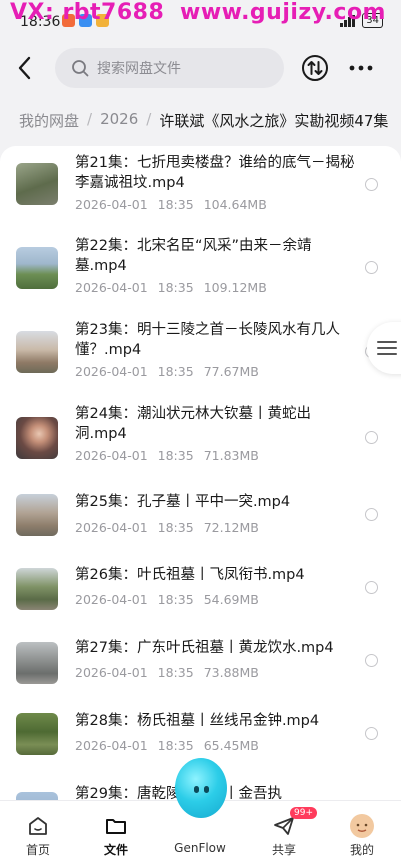 Image resolution: width=401 pixels, height=865 pixels. I want to click on folder-icon, so click(116, 826).